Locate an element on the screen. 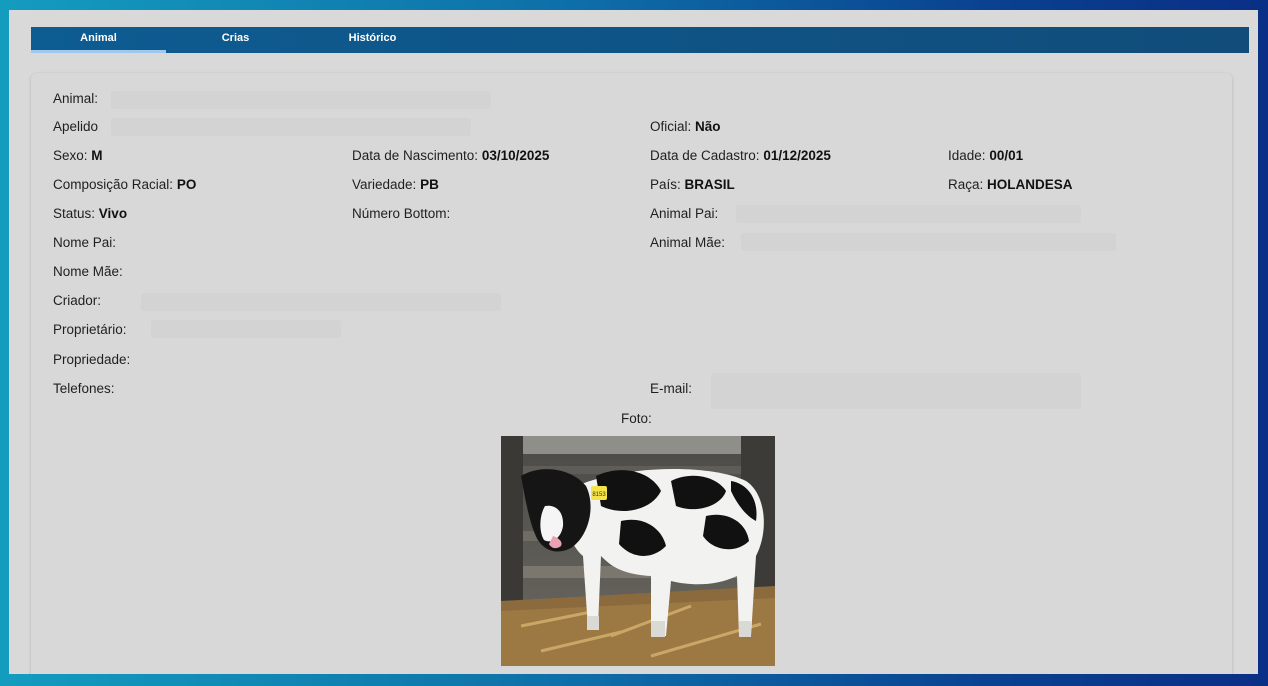  field-status: Status: Vivo is located at coordinates (90, 213).